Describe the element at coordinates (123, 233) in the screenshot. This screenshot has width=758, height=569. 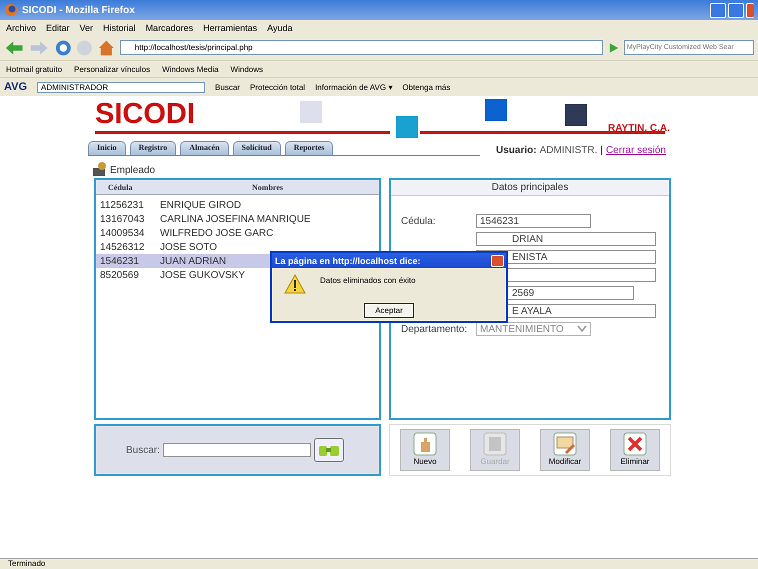
I see `table-cell-text: 14009534` at that location.